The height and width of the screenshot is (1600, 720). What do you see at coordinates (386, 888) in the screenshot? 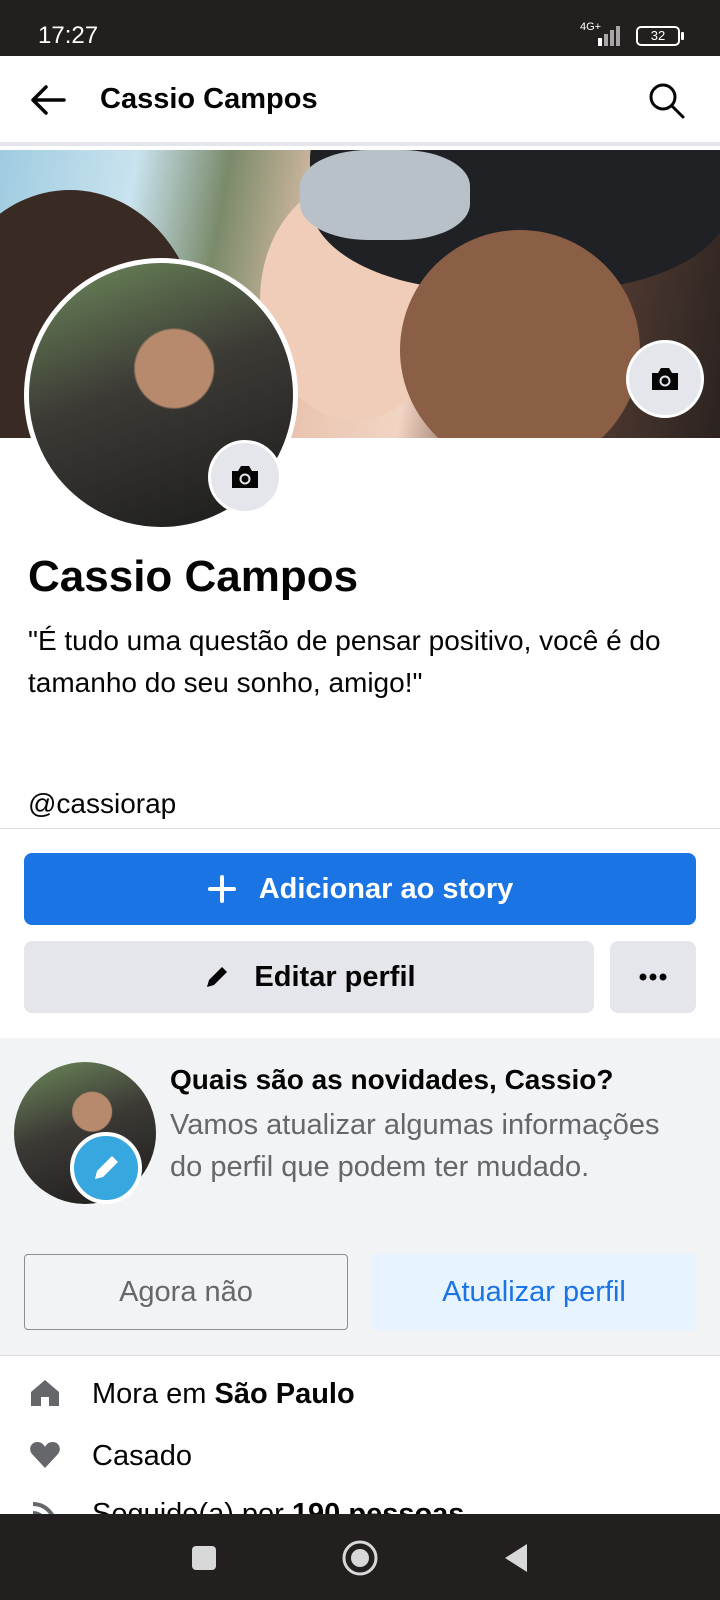
I see `add-story-label: Adicionar ao story` at bounding box center [386, 888].